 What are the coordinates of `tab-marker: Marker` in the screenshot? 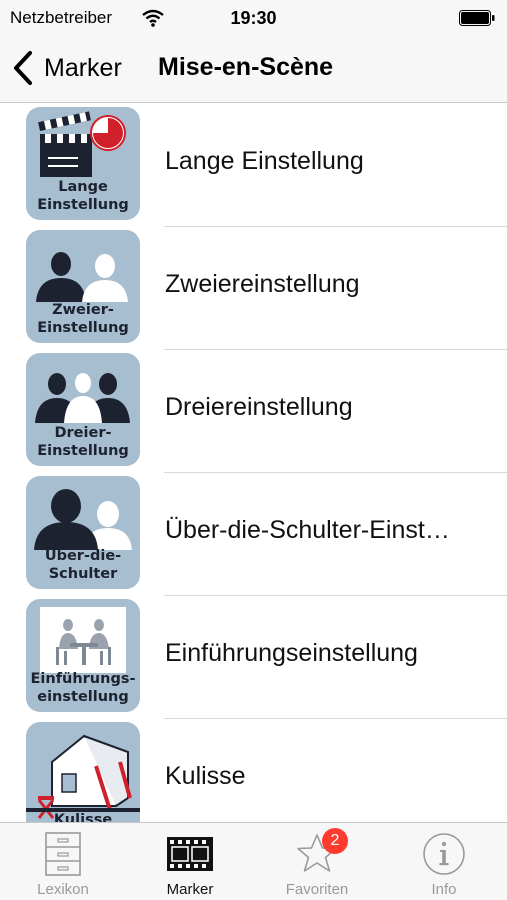 It's located at (190, 861).